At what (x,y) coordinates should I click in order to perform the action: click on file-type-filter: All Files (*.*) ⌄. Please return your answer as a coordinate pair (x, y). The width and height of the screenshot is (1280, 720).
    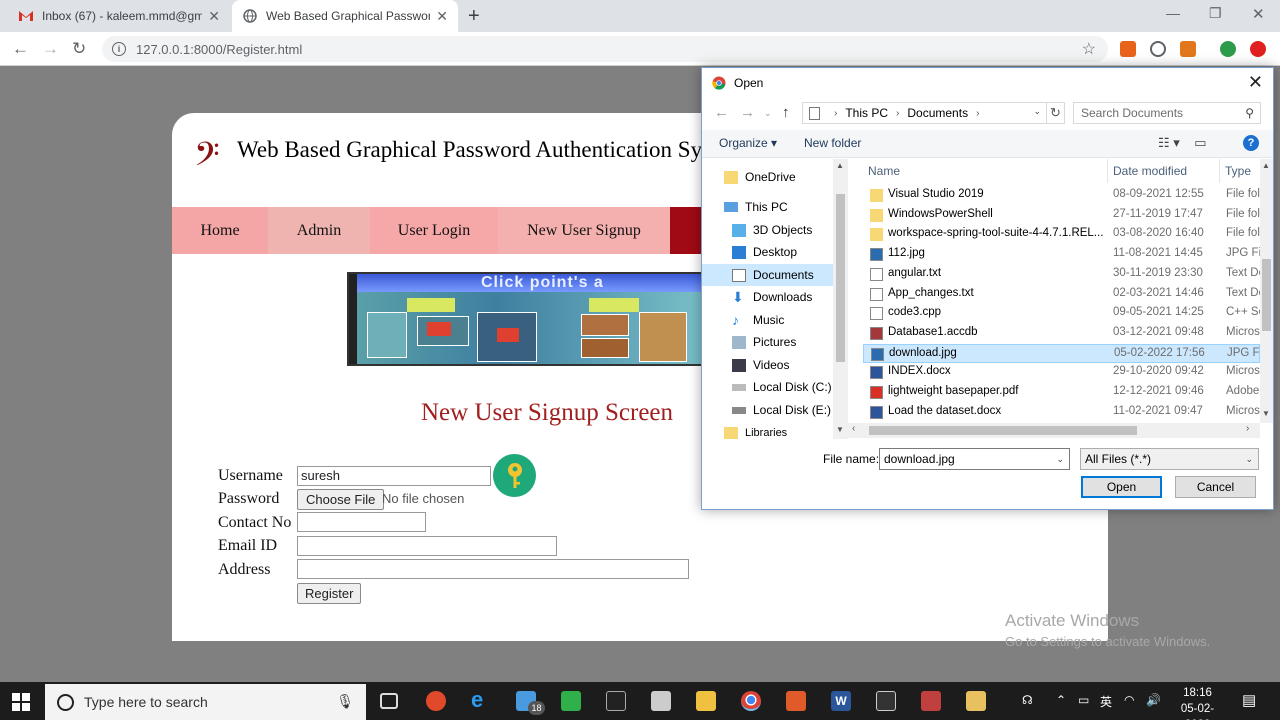
    Looking at the image, I should click on (1169, 459).